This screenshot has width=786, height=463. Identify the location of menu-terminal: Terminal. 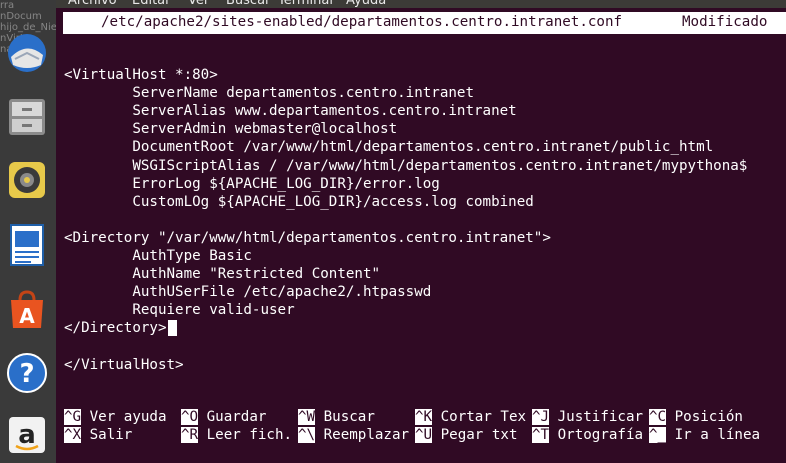
(305, 4).